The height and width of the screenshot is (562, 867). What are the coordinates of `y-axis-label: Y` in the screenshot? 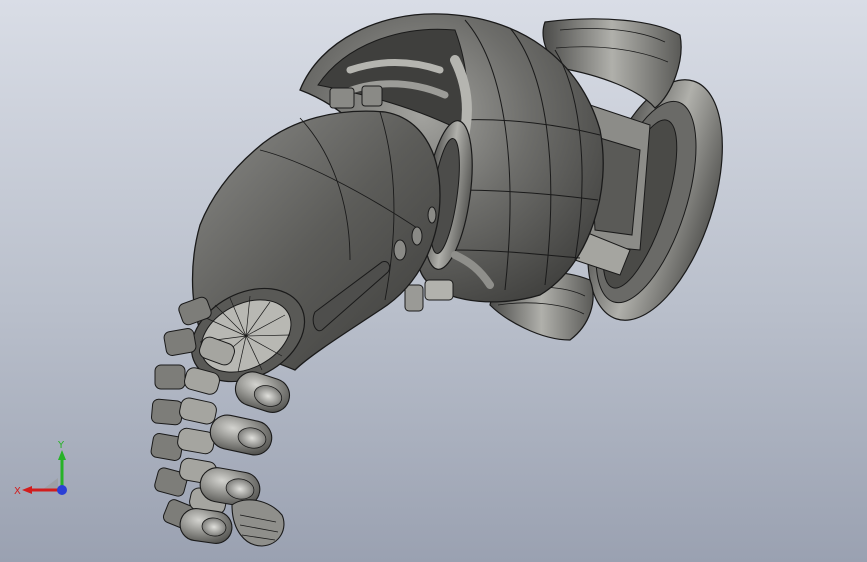 It's located at (61, 445).